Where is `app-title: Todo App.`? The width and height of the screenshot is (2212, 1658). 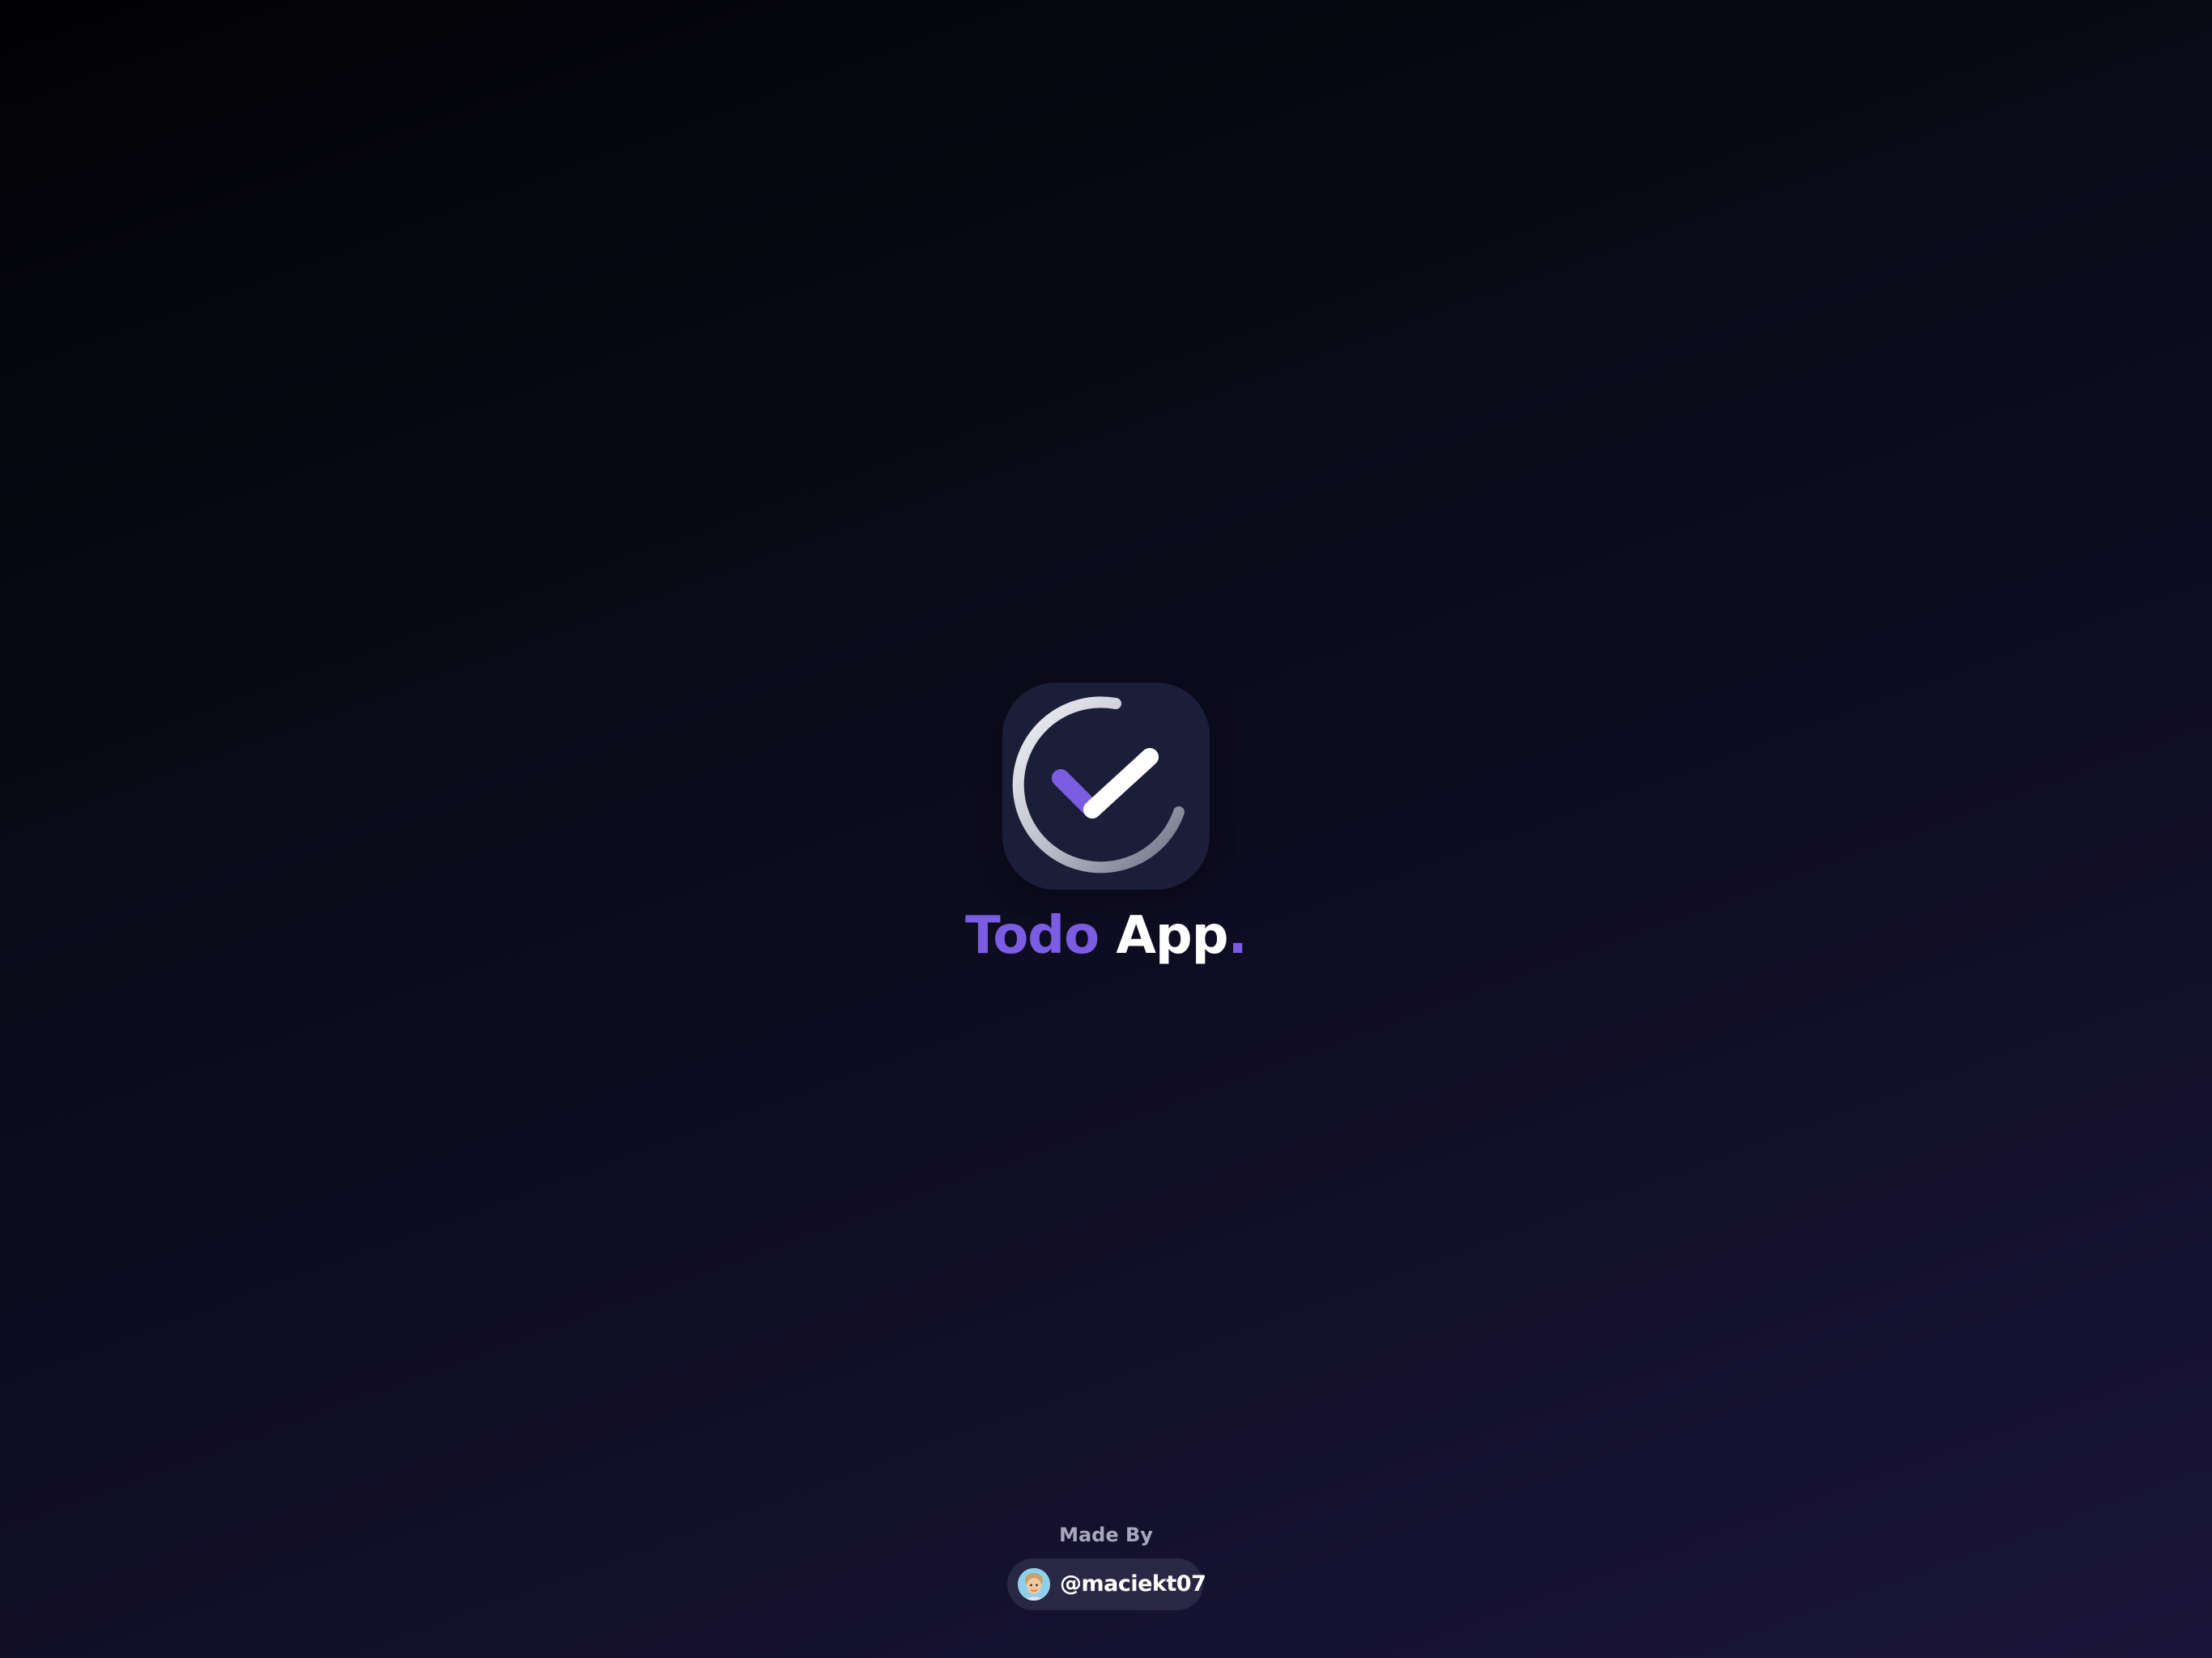 app-title: Todo App. is located at coordinates (1106, 935).